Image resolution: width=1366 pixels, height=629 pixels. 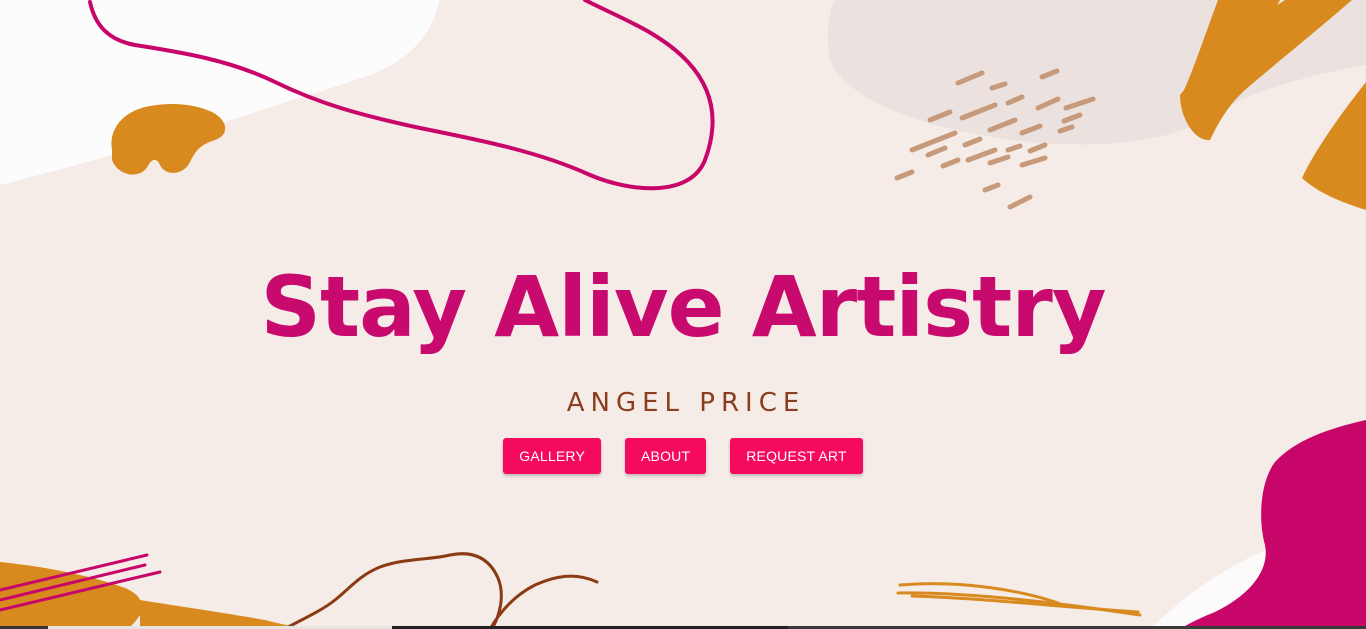 What do you see at coordinates (552, 456) in the screenshot?
I see `gallery-button: GALLERY` at bounding box center [552, 456].